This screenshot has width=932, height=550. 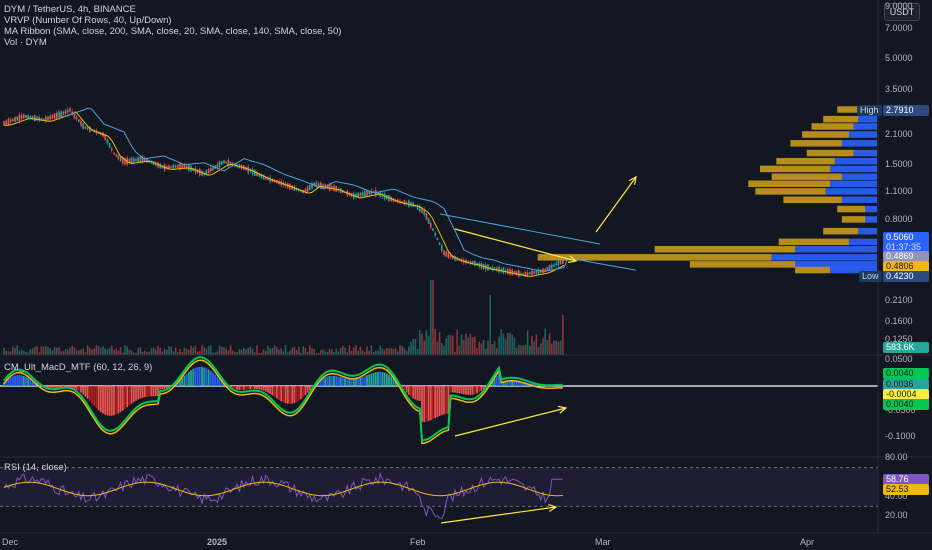 I want to click on rsi-legend: RSI (14, close), so click(x=35, y=467).